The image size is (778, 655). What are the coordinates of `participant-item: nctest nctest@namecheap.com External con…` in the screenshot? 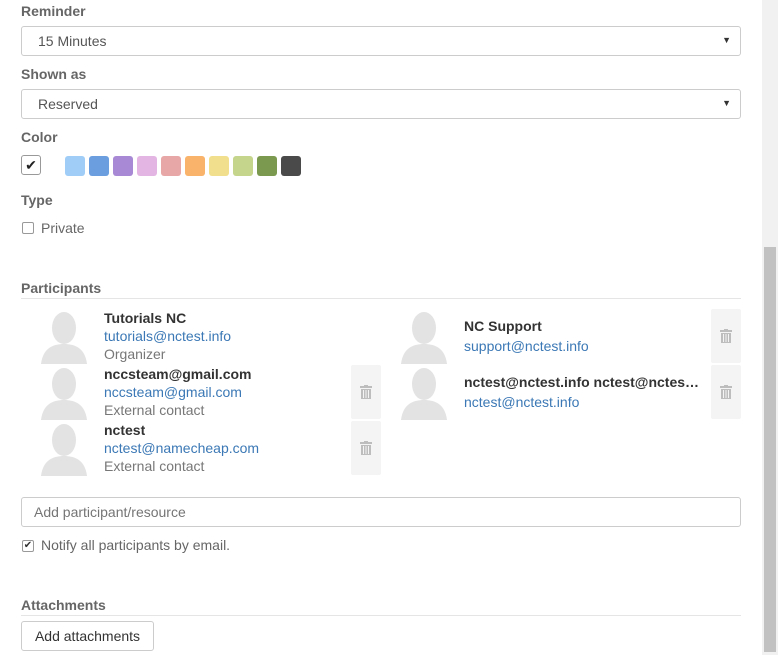 It's located at (201, 450).